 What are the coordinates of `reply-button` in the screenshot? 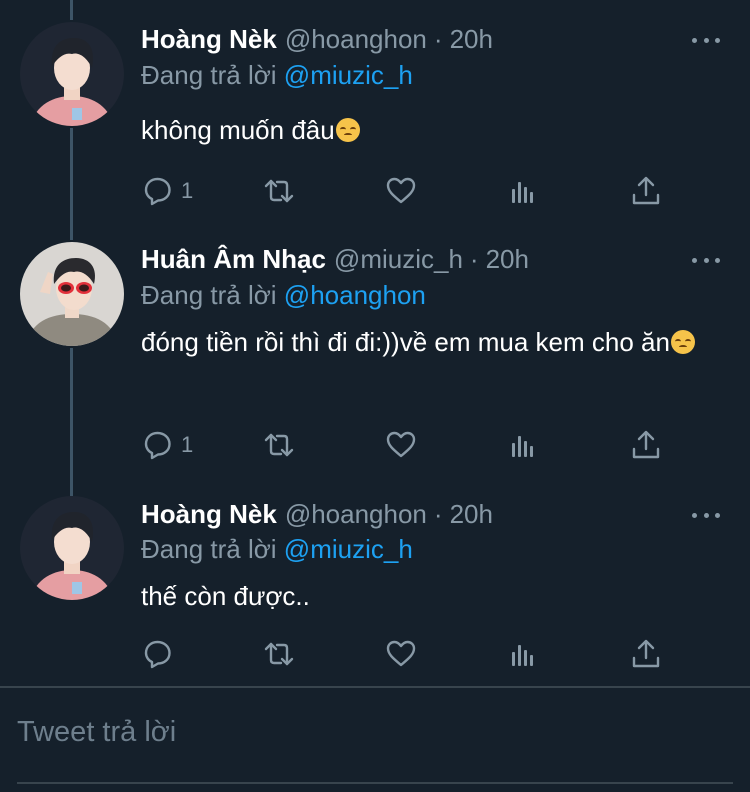 It's located at (158, 654).